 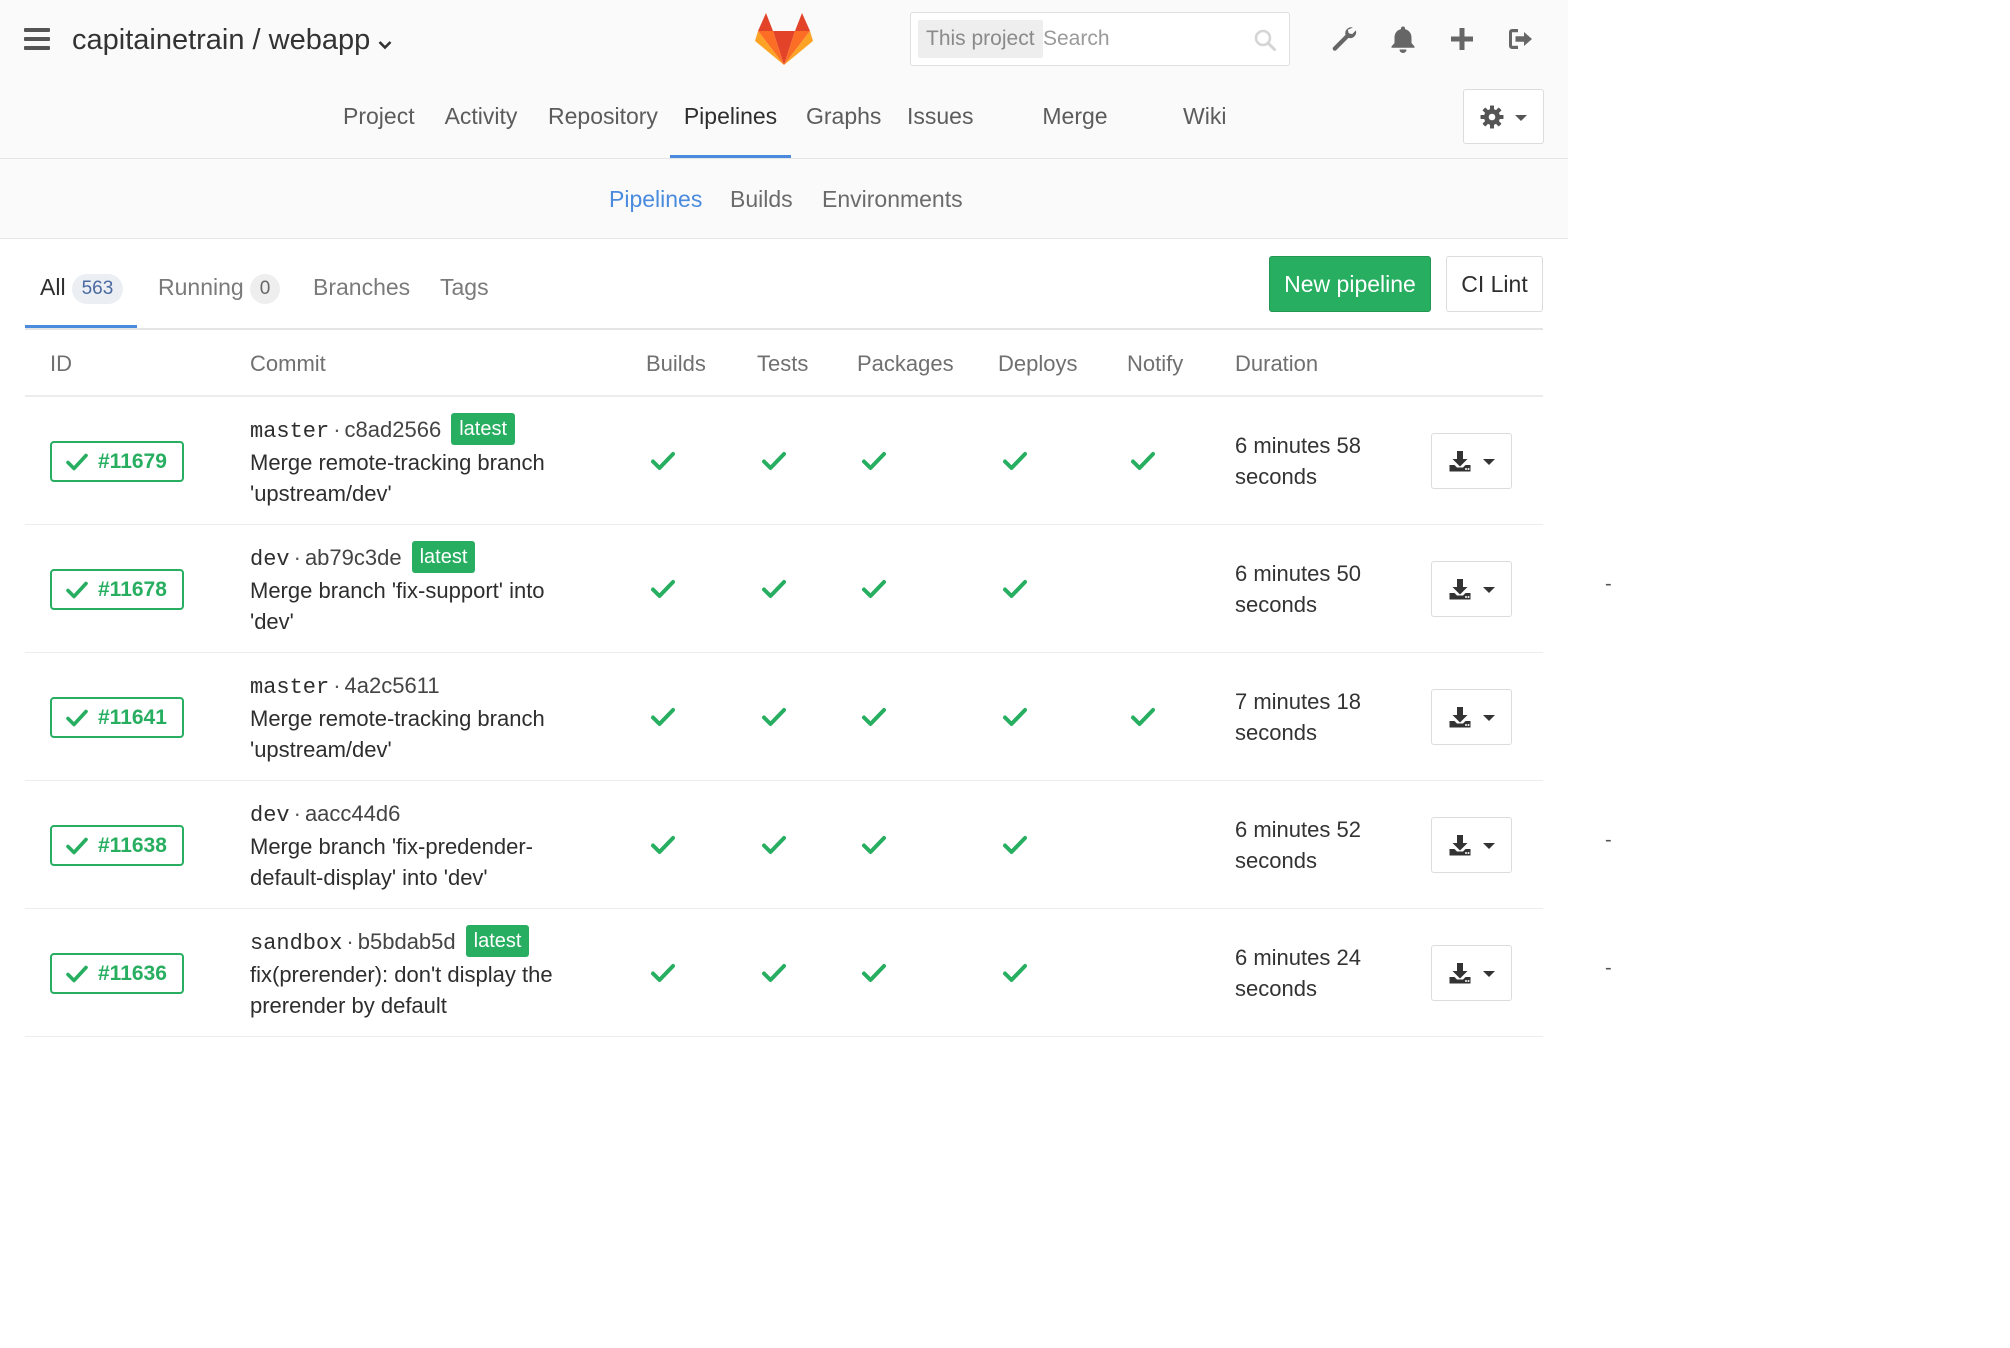 I want to click on tab-all: All 563, so click(x=81, y=299).